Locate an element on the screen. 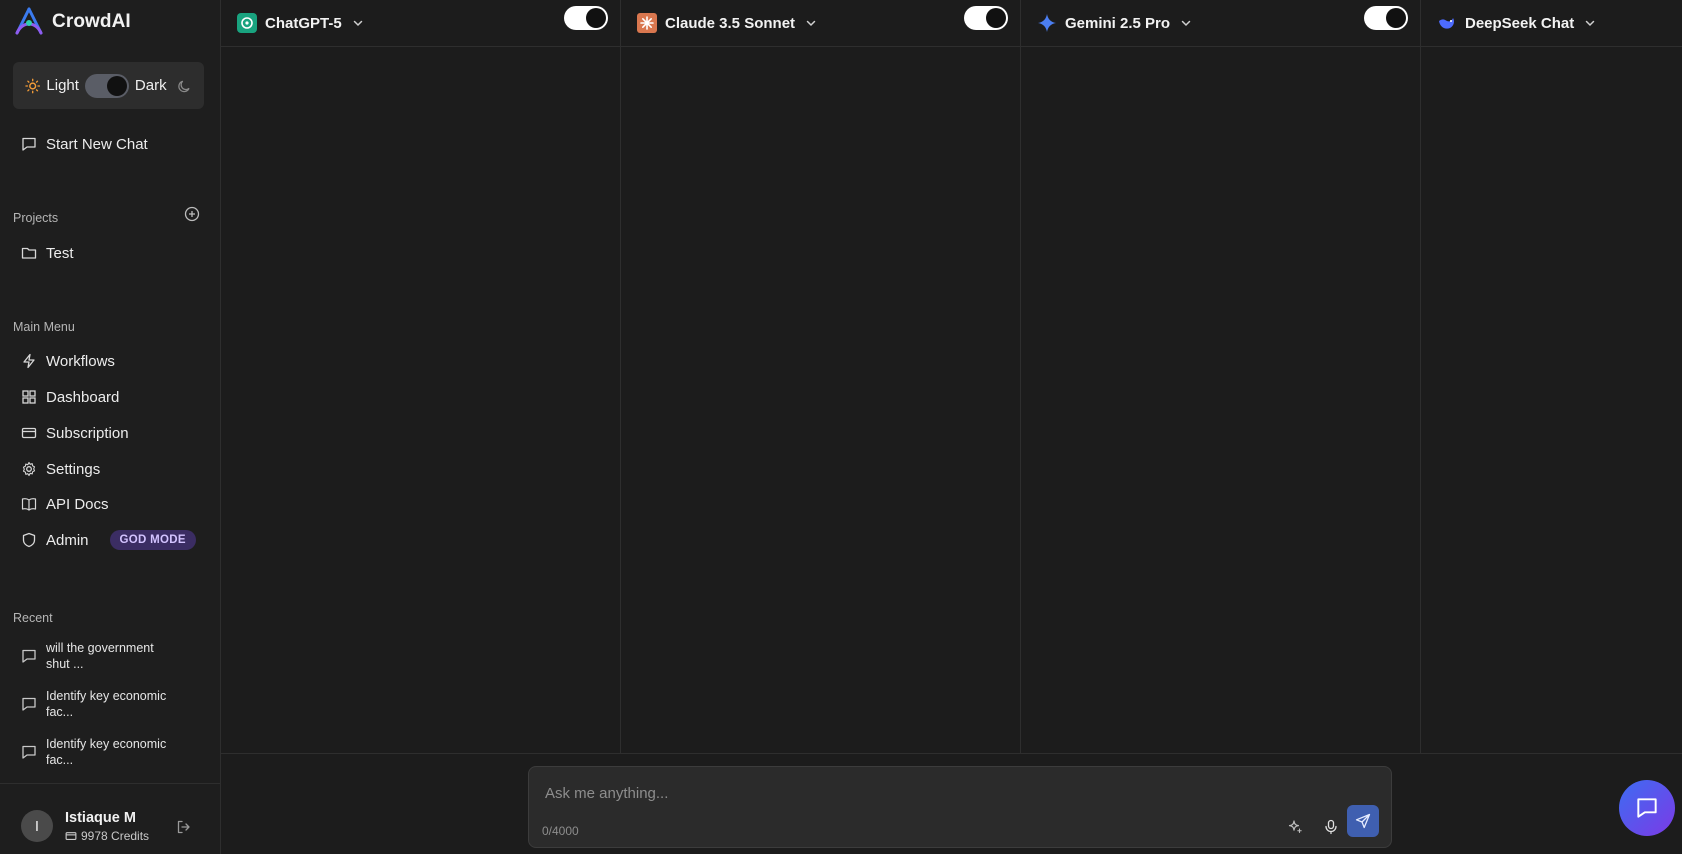 Image resolution: width=1682 pixels, height=854 pixels. logout-button is located at coordinates (184, 829).